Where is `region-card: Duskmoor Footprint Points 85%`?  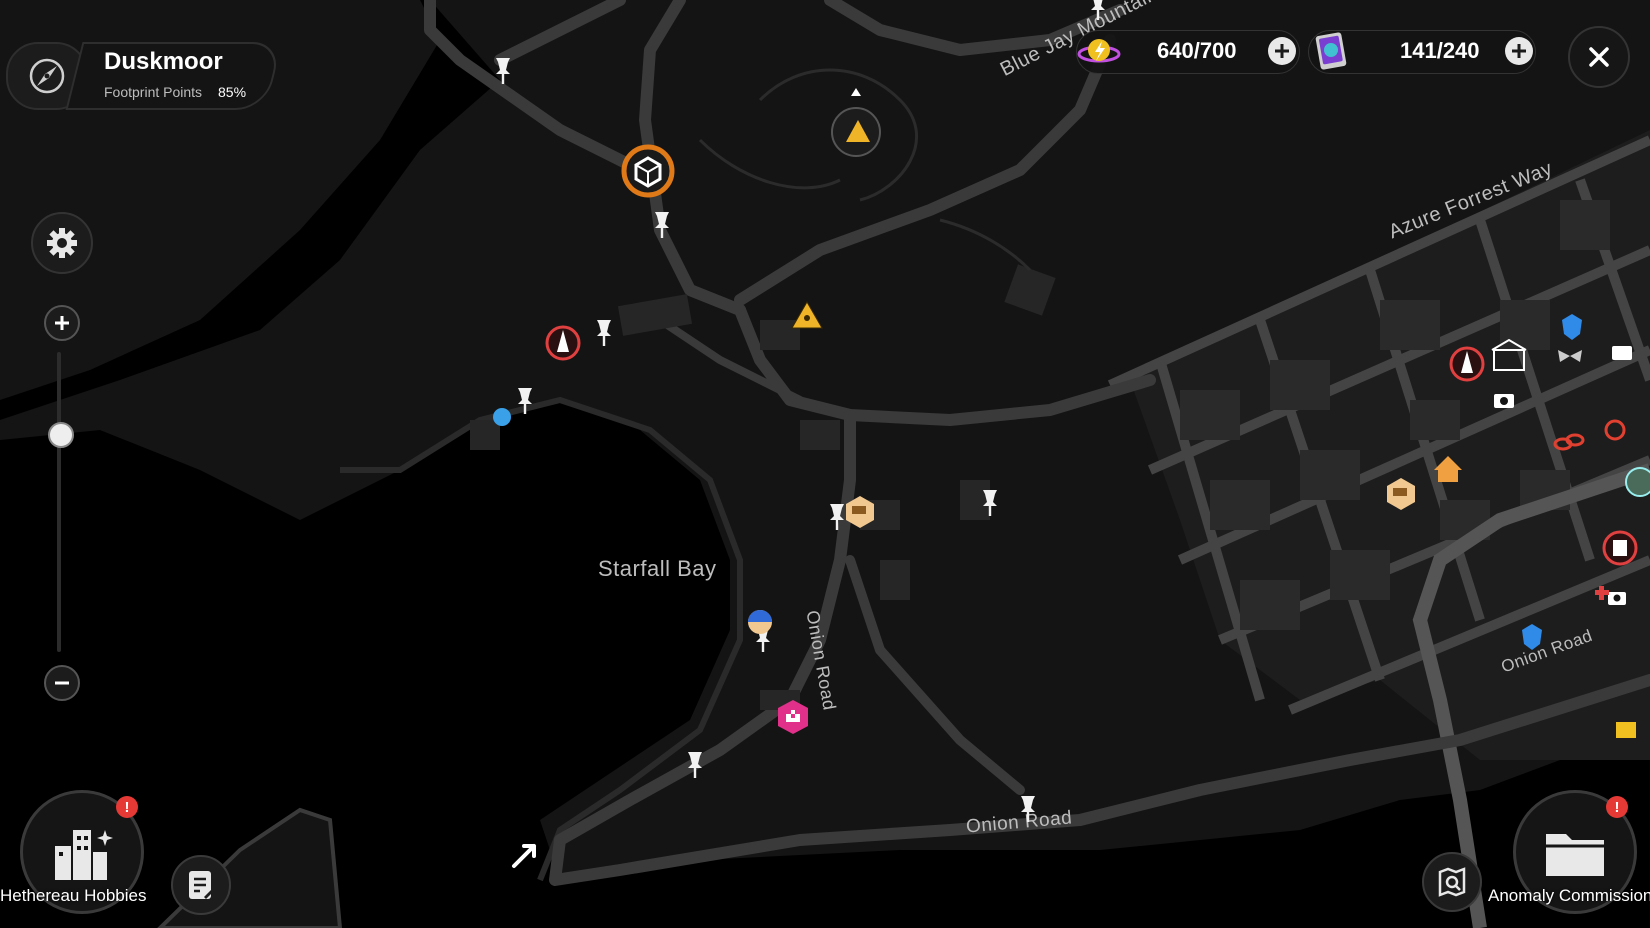
region-card: Duskmoor Footprint Points 85% is located at coordinates (144, 74).